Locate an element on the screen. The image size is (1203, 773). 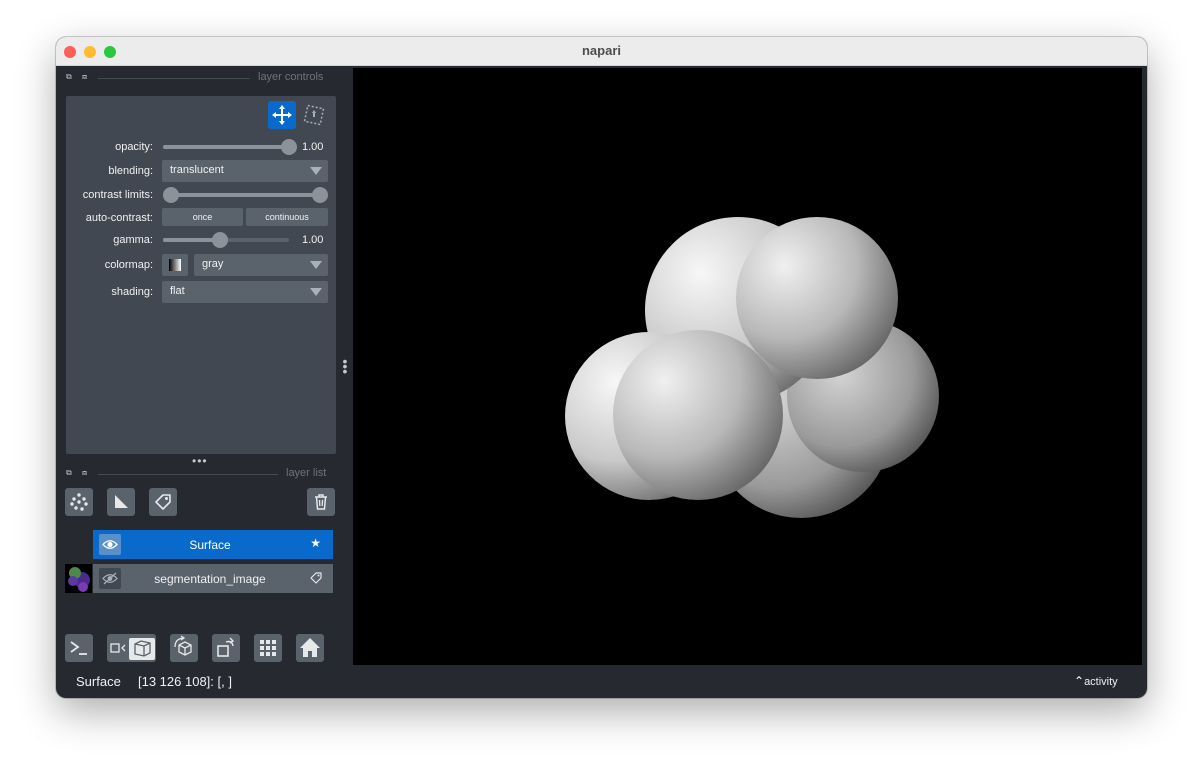
home-icon is located at coordinates (310, 647).